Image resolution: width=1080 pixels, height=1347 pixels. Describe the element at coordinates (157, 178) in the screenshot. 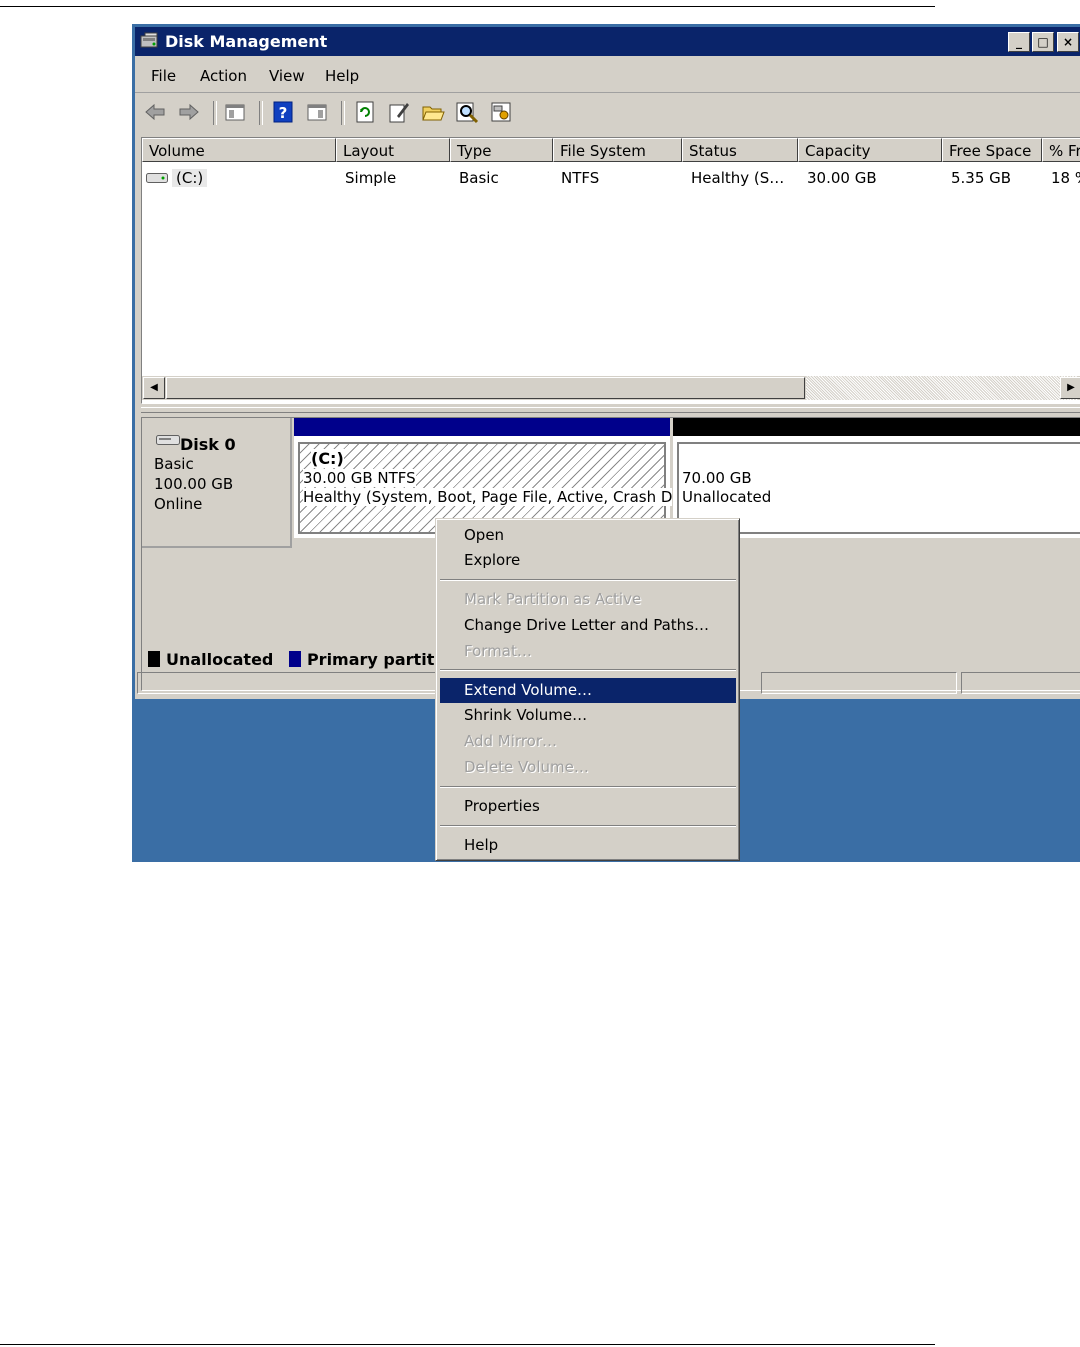

I see `drive-icon` at that location.